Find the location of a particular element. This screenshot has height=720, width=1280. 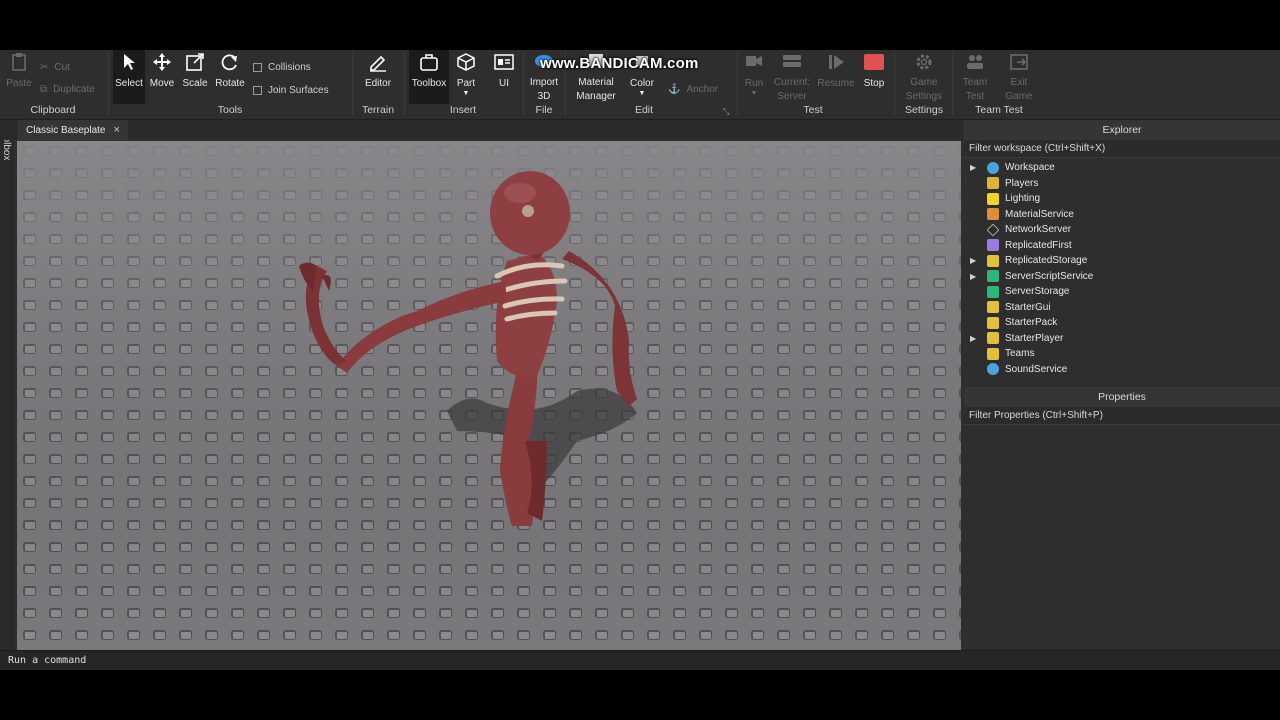

rotate-label: Rotate is located at coordinates (230, 83).